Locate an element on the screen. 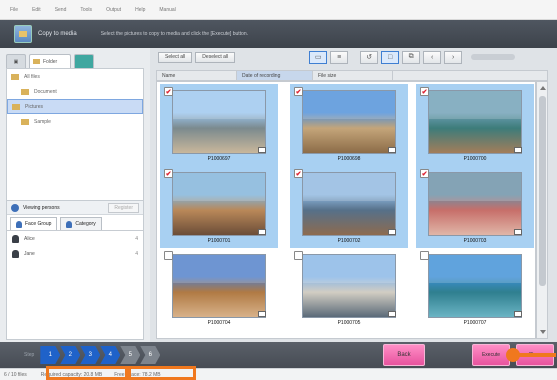 This screenshot has width=557, height=380. step-3: 3 is located at coordinates (90, 355).